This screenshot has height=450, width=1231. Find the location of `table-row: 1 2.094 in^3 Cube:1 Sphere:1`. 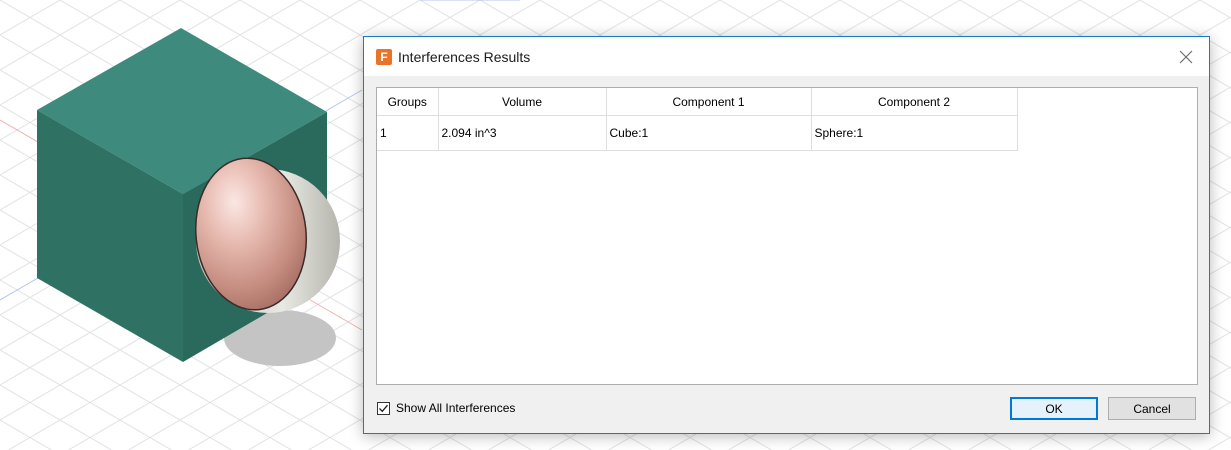

table-row: 1 2.094 in^3 Cube:1 Sphere:1 is located at coordinates (697, 133).